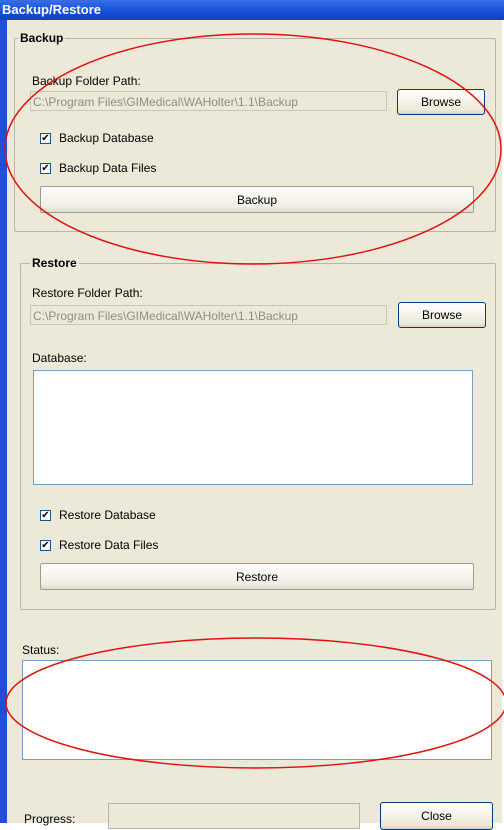 This screenshot has height=830, width=504. What do you see at coordinates (252, 10) in the screenshot?
I see `title-bar: Backup/Restore` at bounding box center [252, 10].